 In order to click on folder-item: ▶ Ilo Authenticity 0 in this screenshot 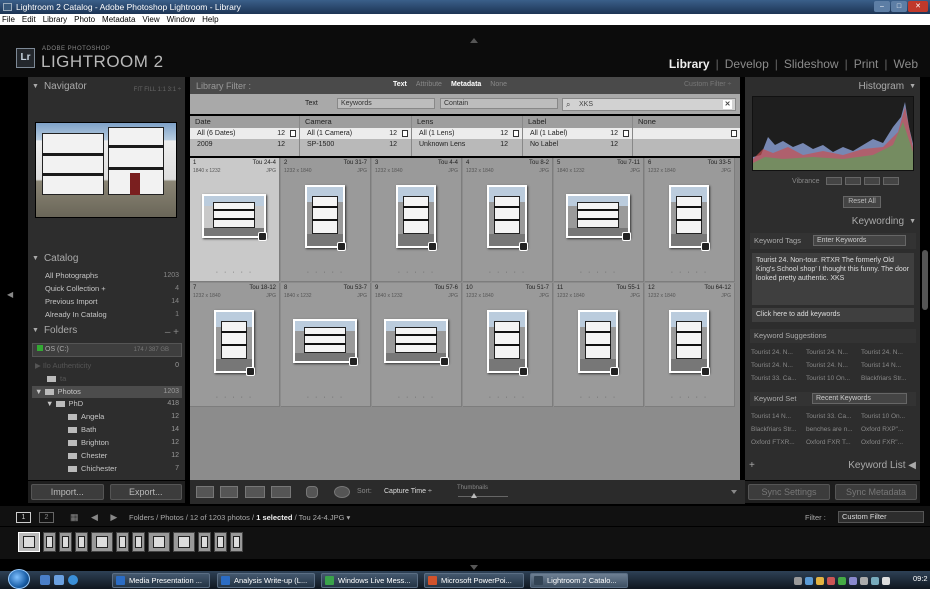, I will do `click(107, 366)`.